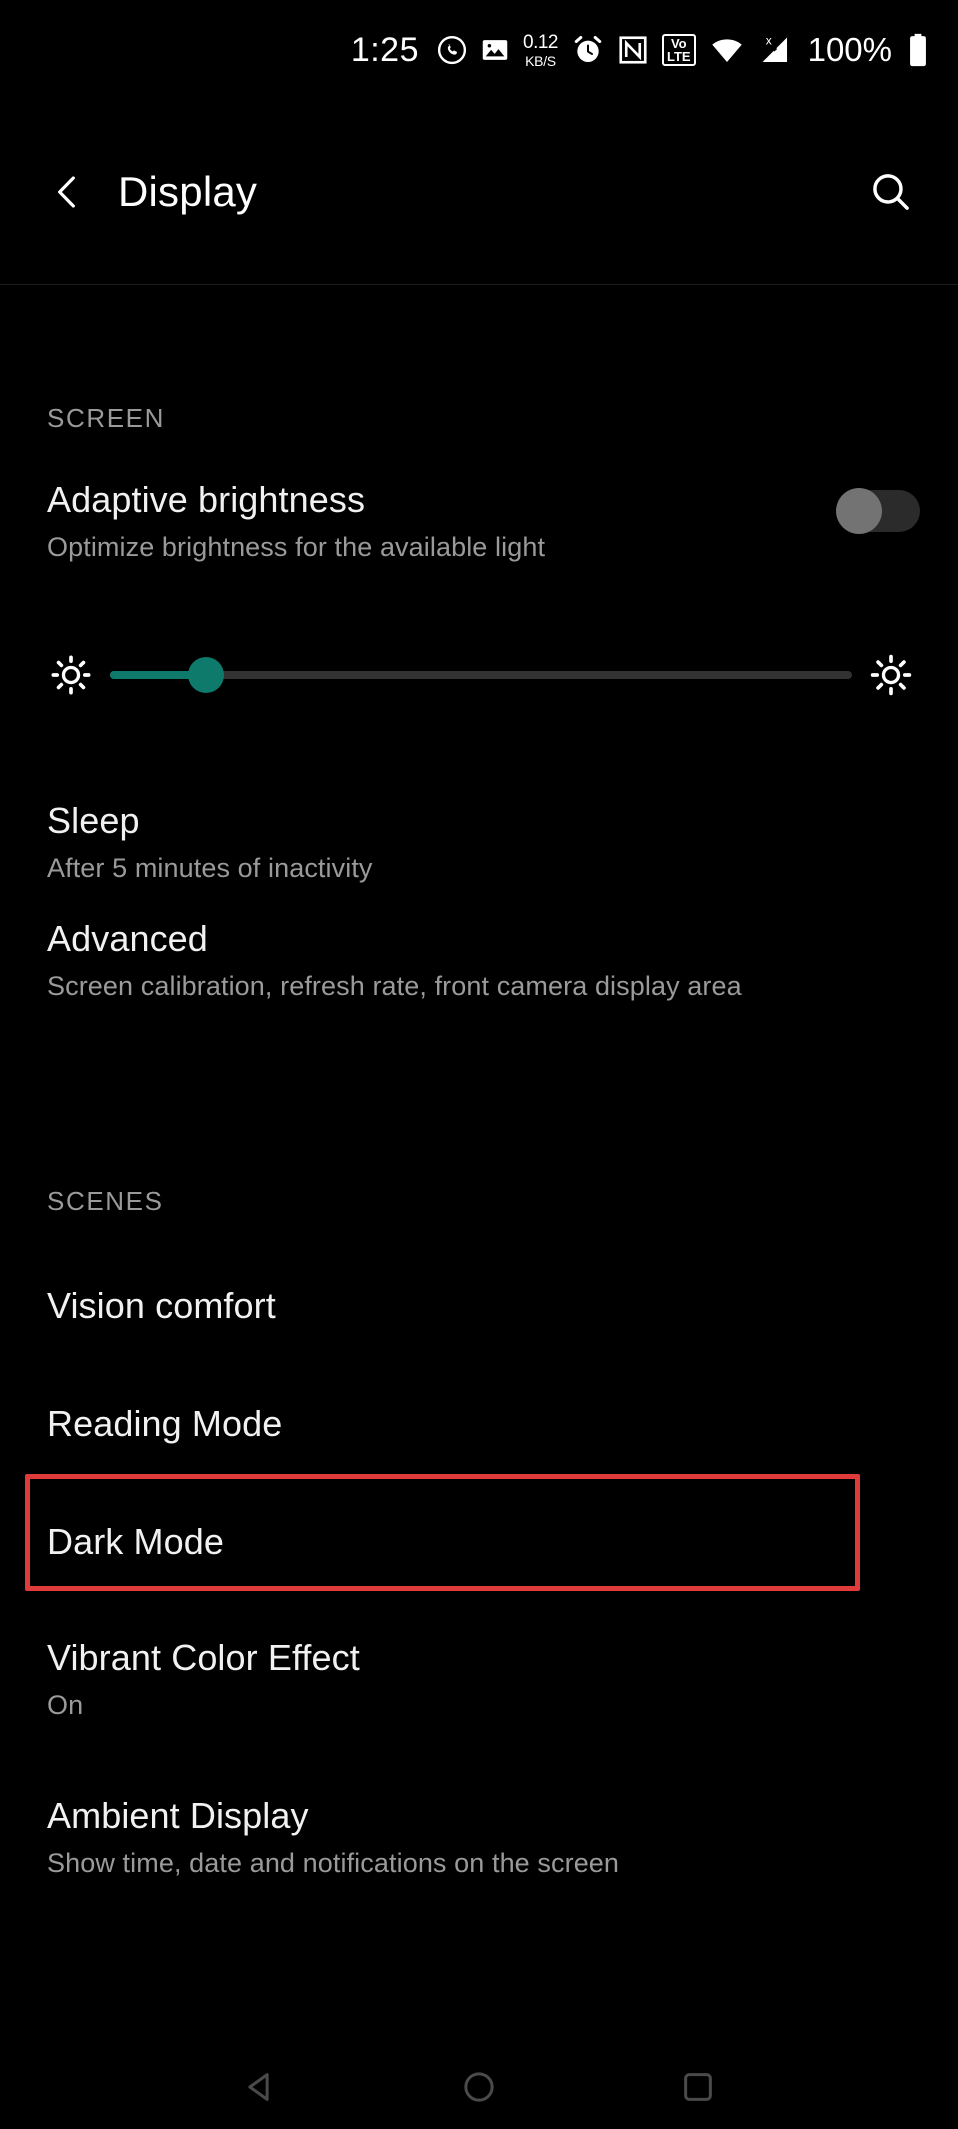 The height and width of the screenshot is (2129, 958). I want to click on section-header-screen: SCREEN, so click(106, 418).